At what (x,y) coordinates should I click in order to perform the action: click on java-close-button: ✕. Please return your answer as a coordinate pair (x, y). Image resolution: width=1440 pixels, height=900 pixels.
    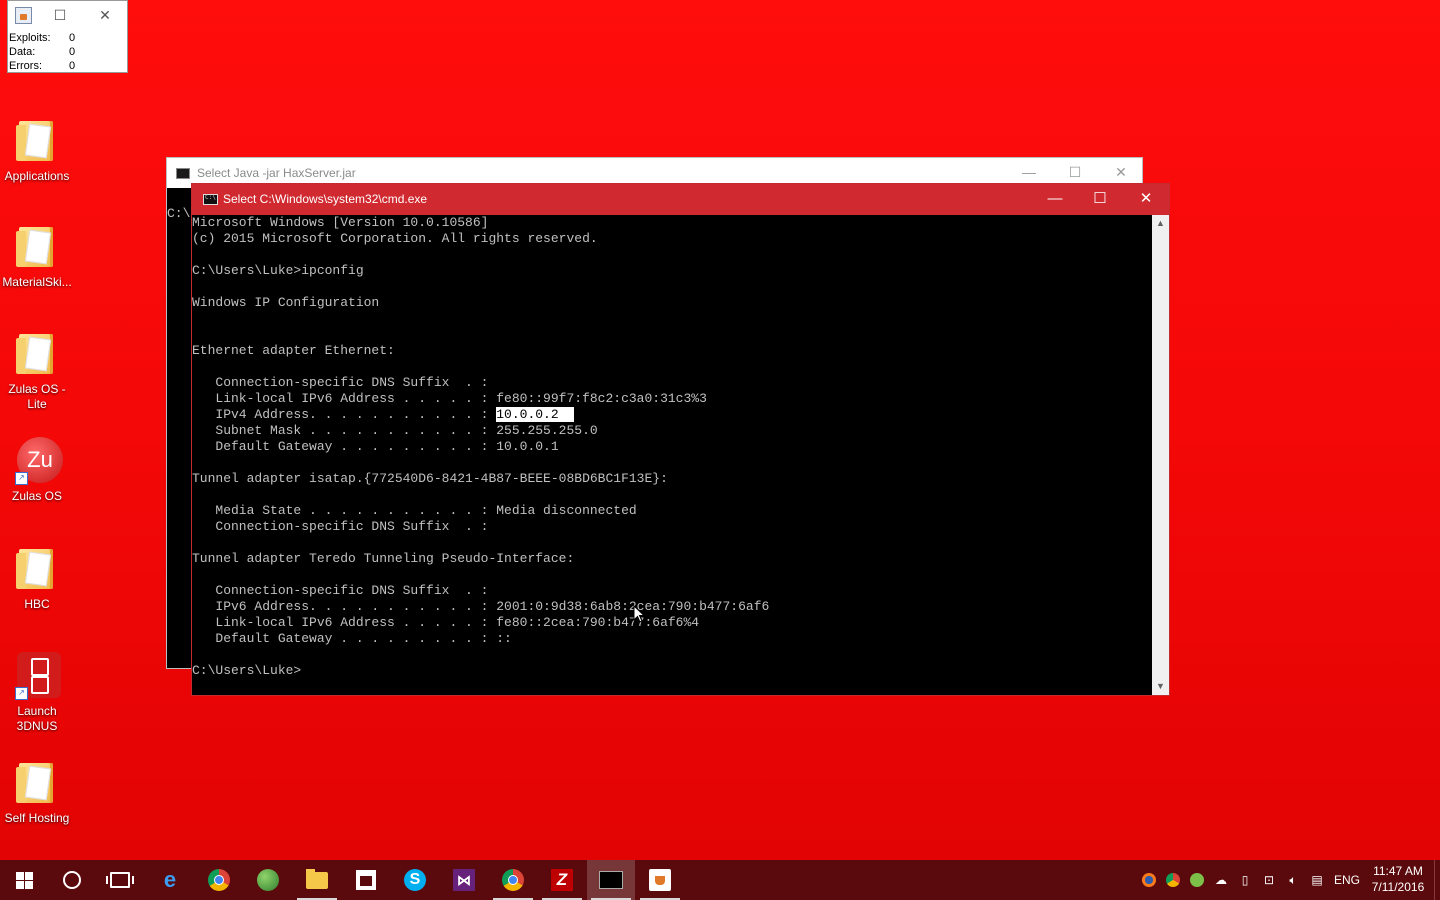
    Looking at the image, I should click on (1121, 172).